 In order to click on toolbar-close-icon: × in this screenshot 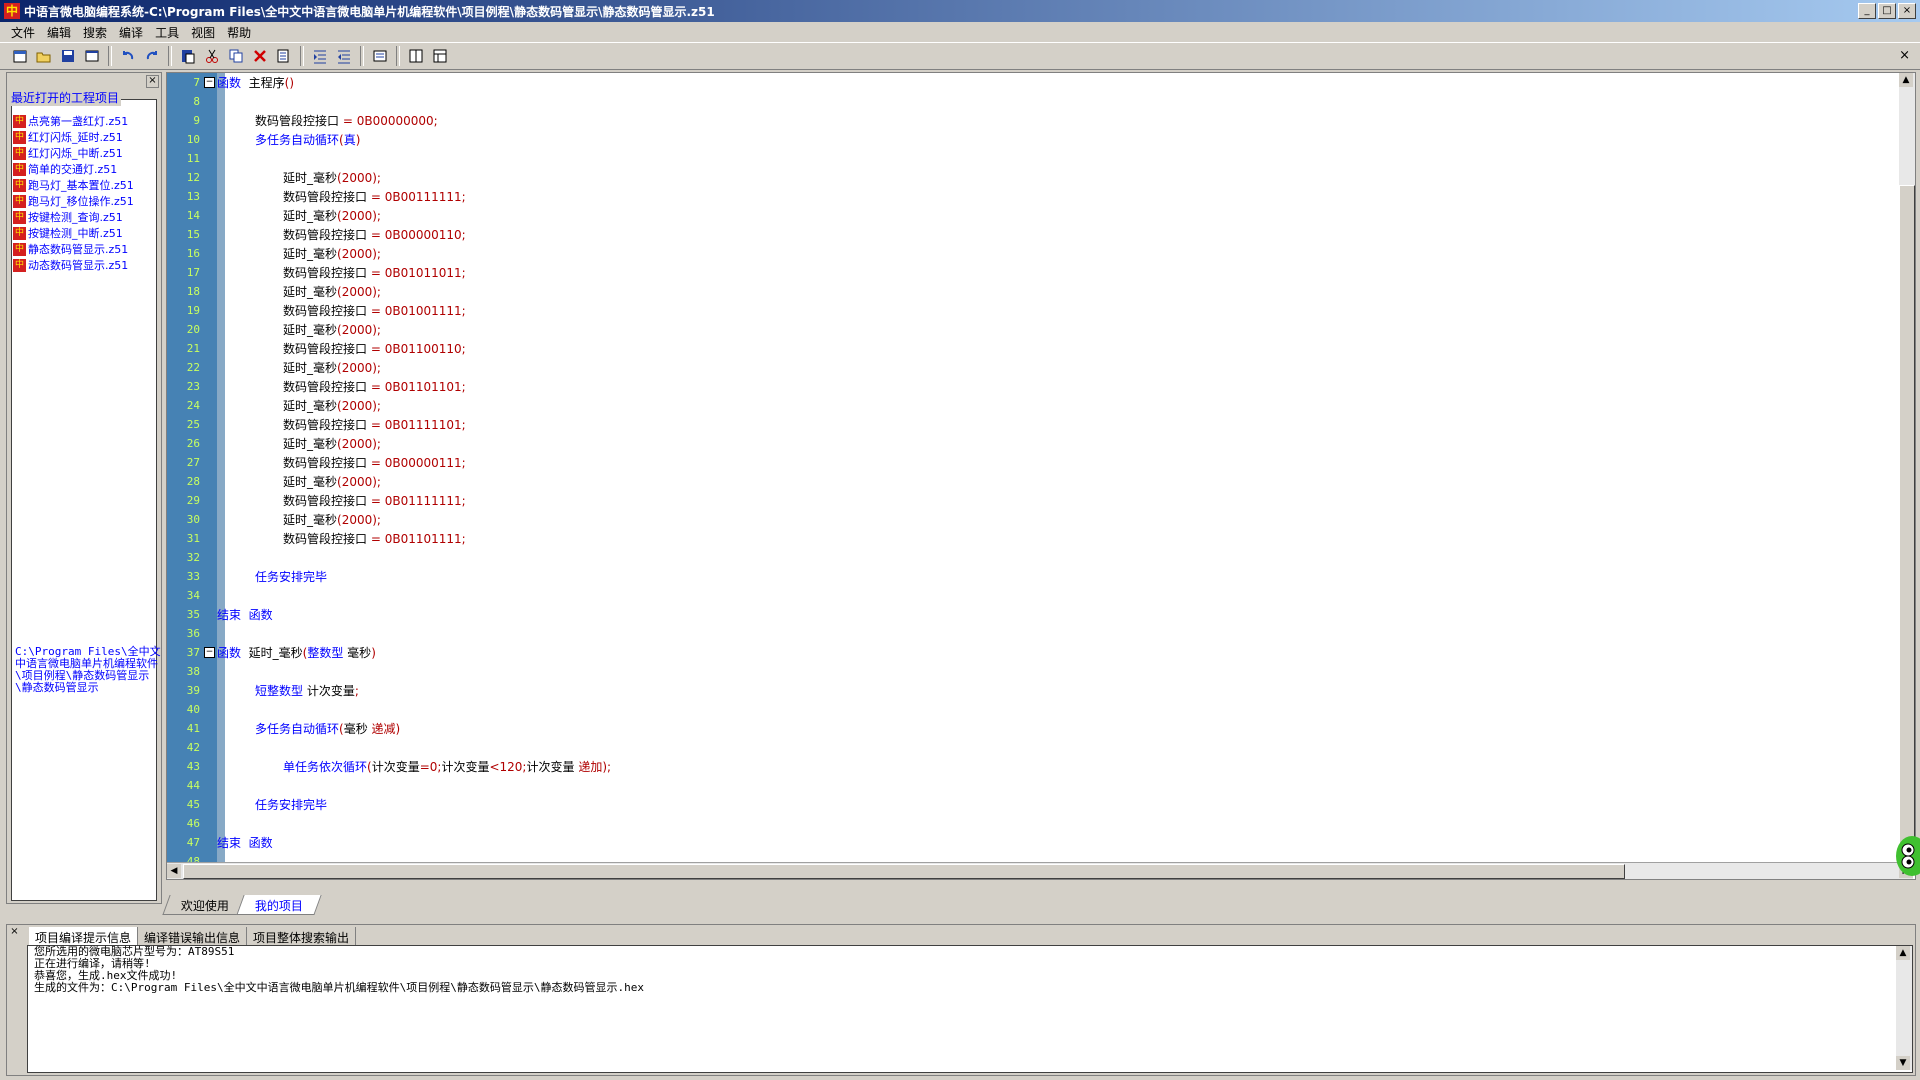, I will do `click(1904, 55)`.